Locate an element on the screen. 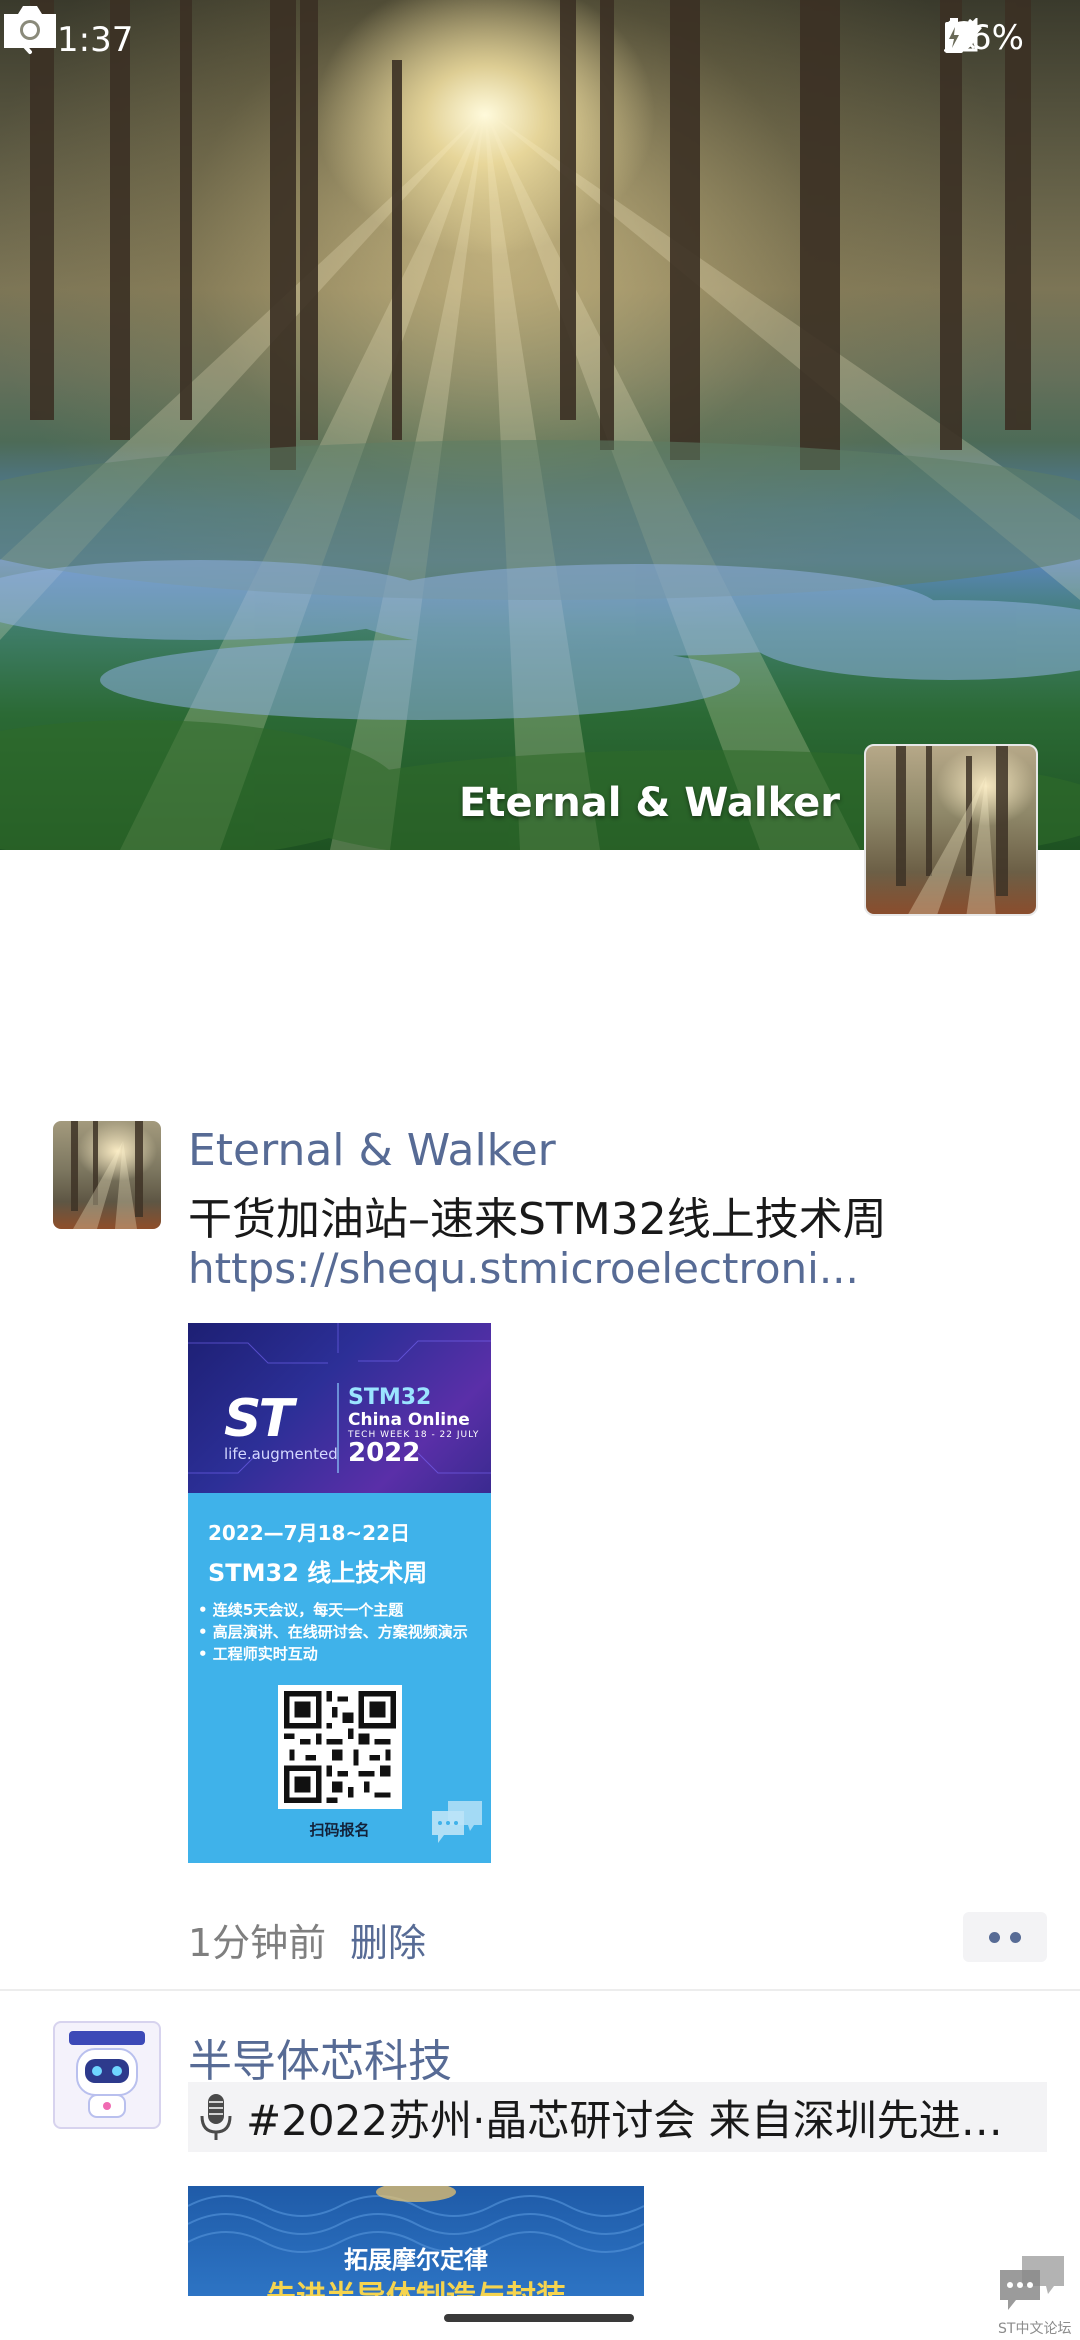  qr-code-icon is located at coordinates (340, 1747).